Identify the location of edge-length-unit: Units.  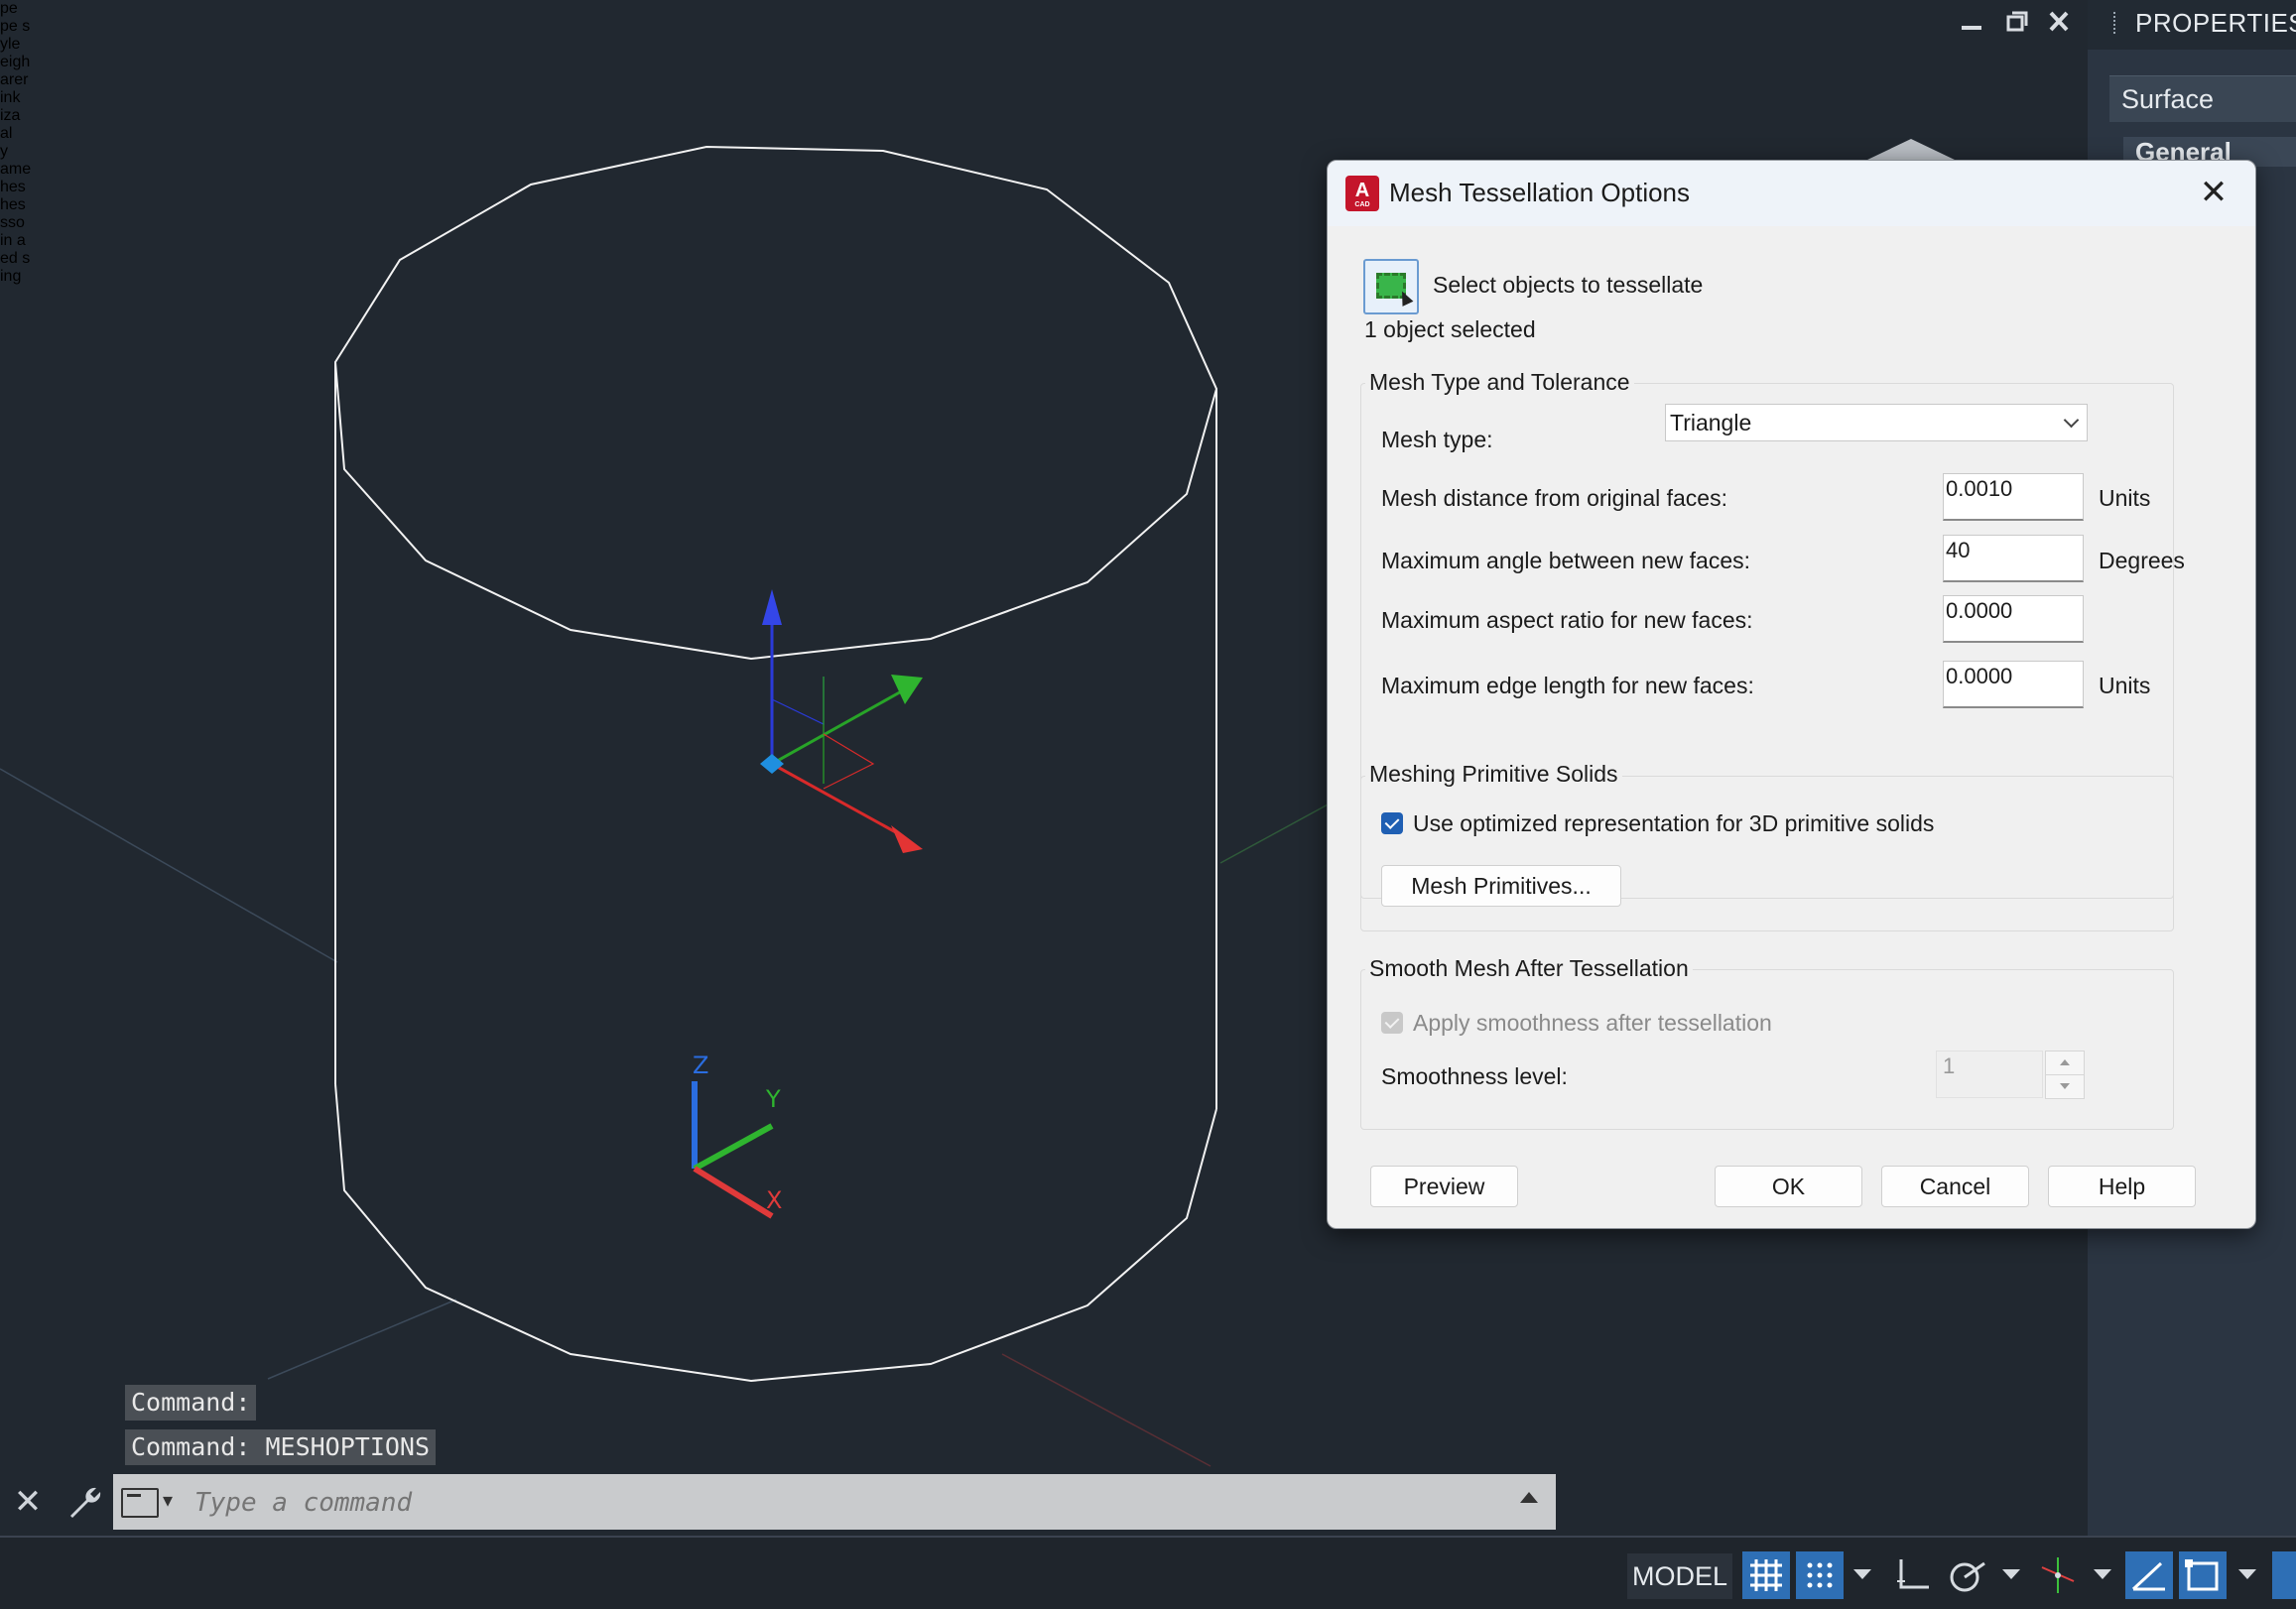
(2125, 685).